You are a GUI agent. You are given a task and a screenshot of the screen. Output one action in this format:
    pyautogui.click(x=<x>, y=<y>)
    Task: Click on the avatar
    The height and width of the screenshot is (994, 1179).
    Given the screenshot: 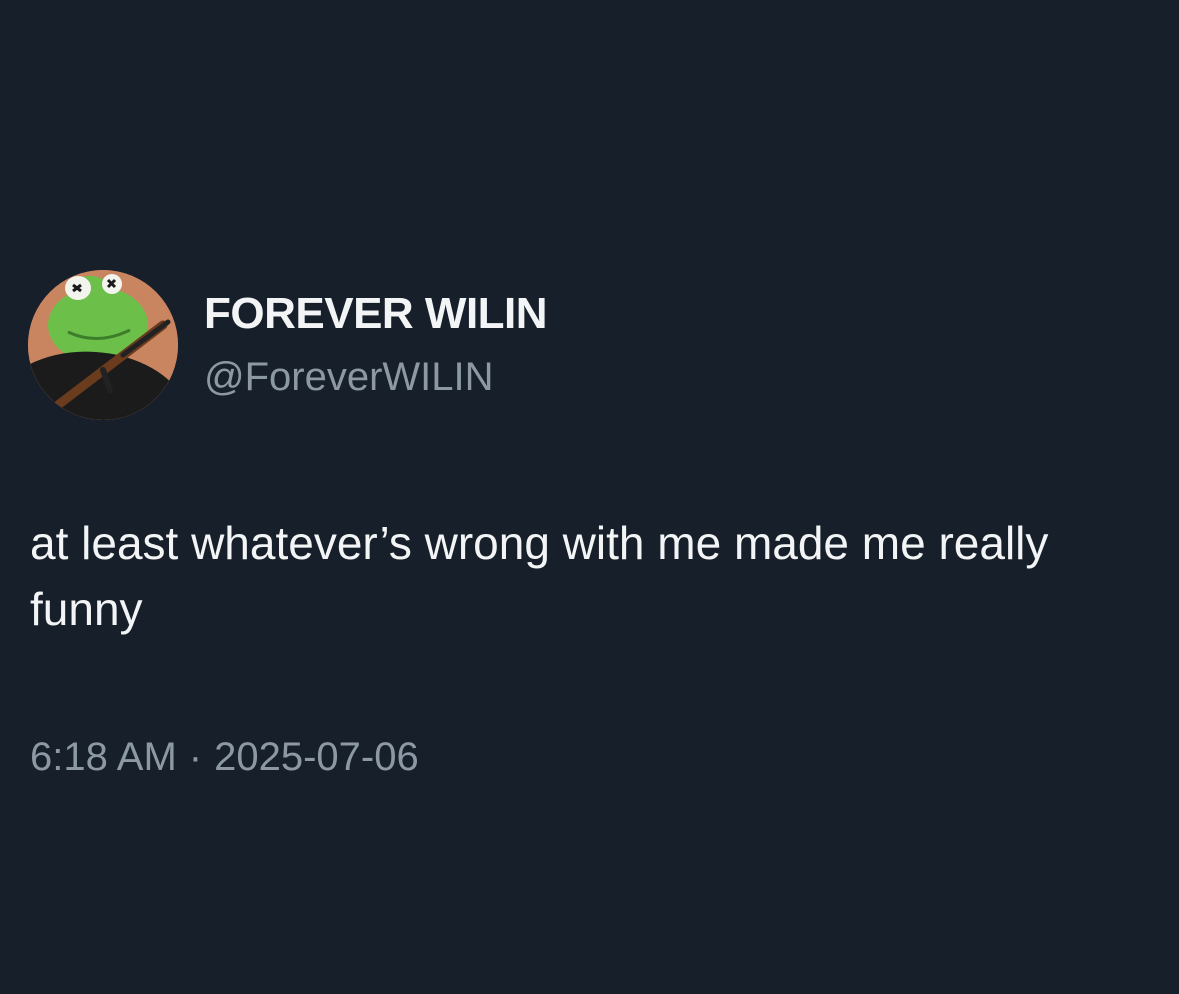 What is the action you would take?
    pyautogui.click(x=103, y=345)
    